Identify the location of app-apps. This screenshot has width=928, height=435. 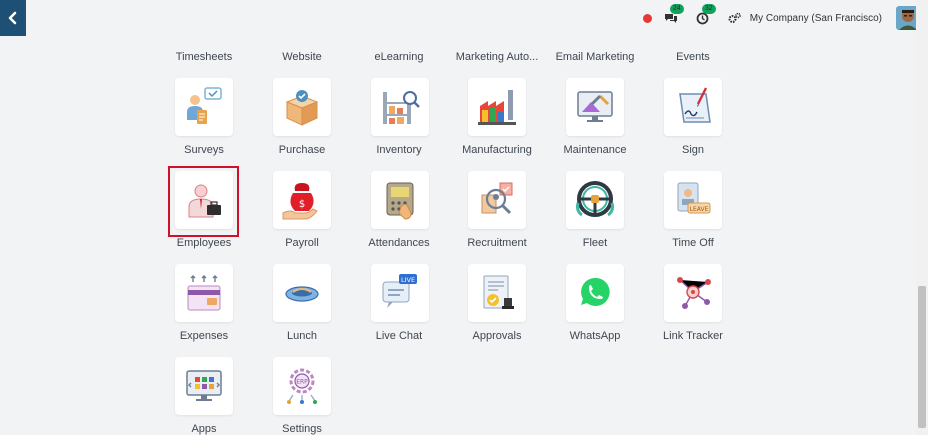
(204, 386).